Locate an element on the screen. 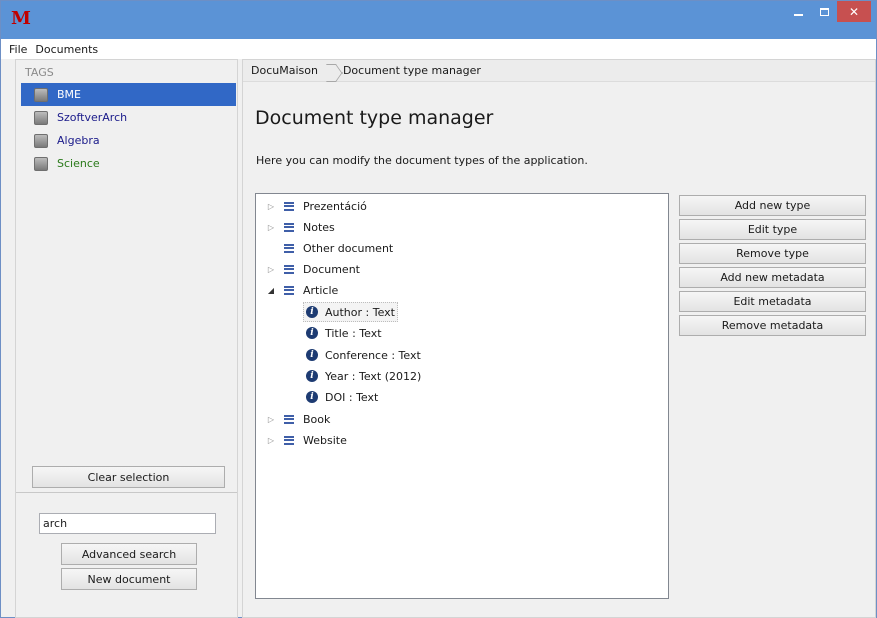 This screenshot has width=877, height=618. metadata-item-year: i Year : Text (2012) is located at coordinates (363, 376).